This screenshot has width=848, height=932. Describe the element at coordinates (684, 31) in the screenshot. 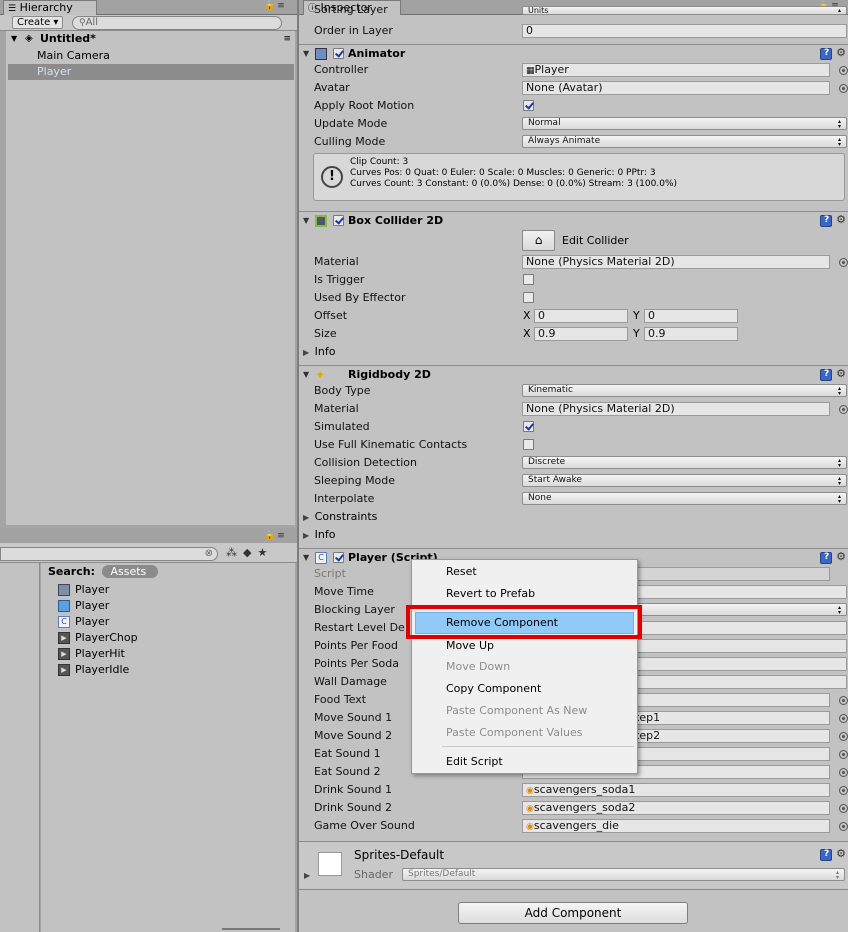

I see `order-in-layer-field: 0` at that location.